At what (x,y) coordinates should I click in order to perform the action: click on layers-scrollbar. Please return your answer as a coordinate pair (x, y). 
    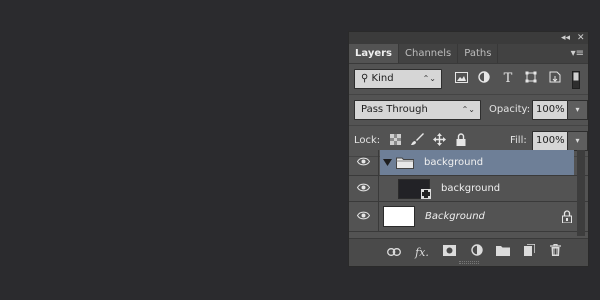
    Looking at the image, I should click on (581, 193).